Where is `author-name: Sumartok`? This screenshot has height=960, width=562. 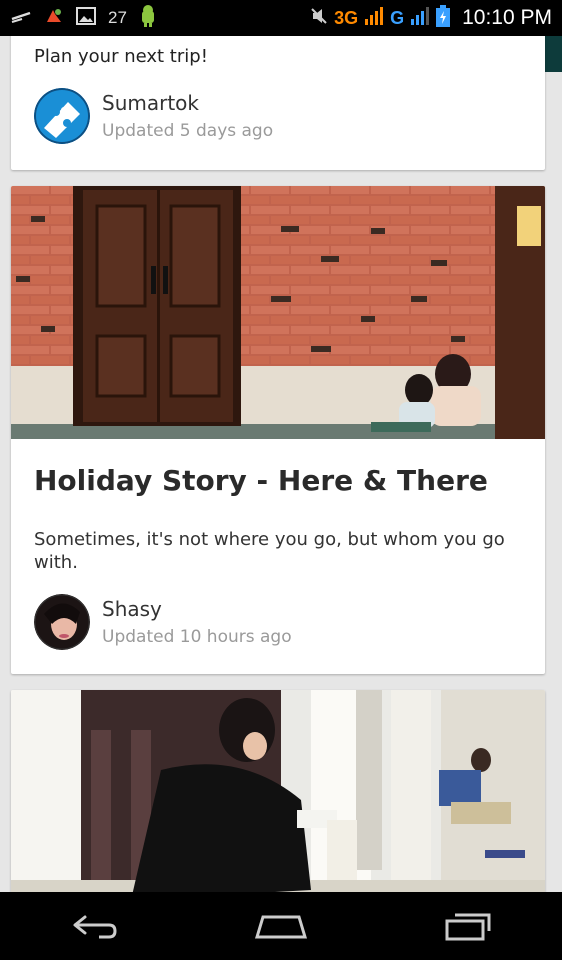 author-name: Sumartok is located at coordinates (150, 103).